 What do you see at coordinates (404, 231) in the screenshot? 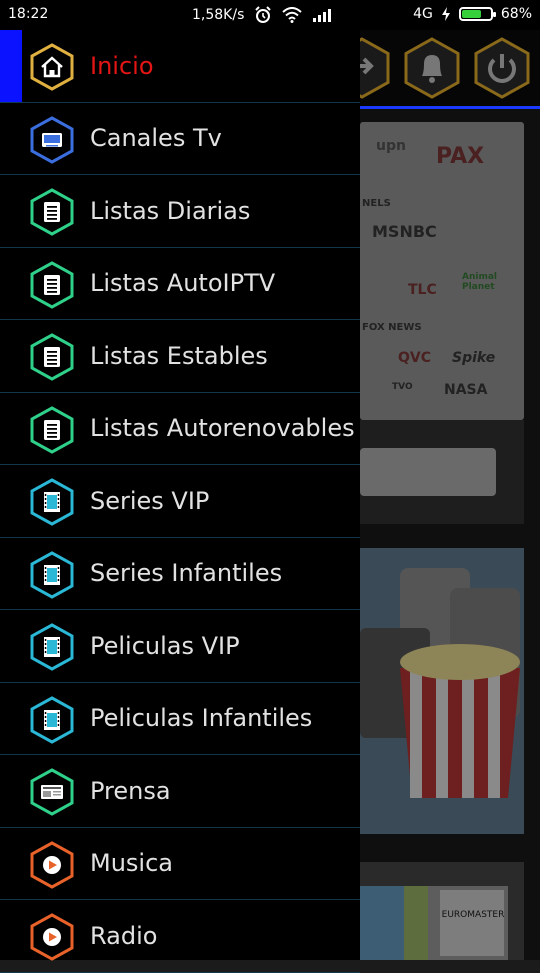
I see `logo-msnbc: MSNBC` at bounding box center [404, 231].